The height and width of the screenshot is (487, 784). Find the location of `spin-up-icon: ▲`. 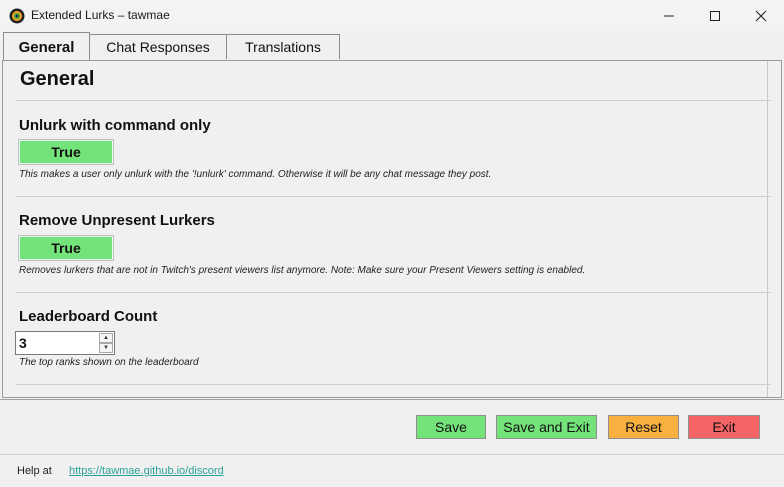

spin-up-icon: ▲ is located at coordinates (106, 338).